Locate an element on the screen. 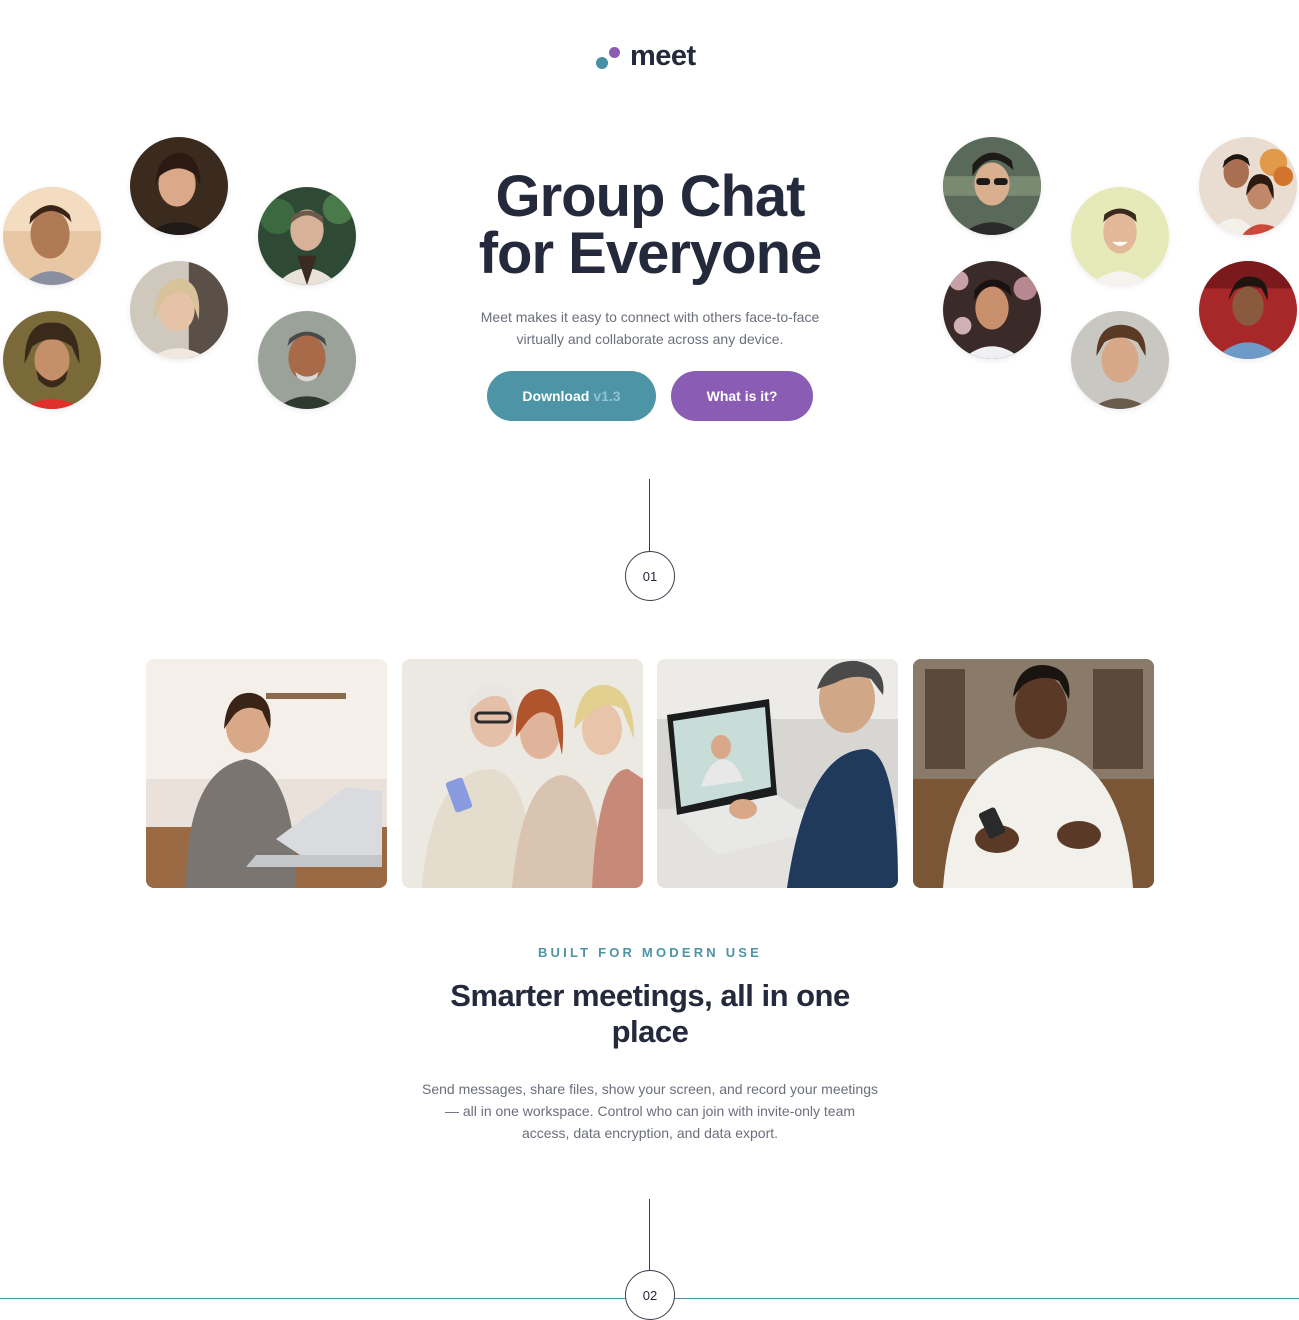 This screenshot has height=1320, width=1299. hero-title-line2: for Everyone is located at coordinates (650, 253).